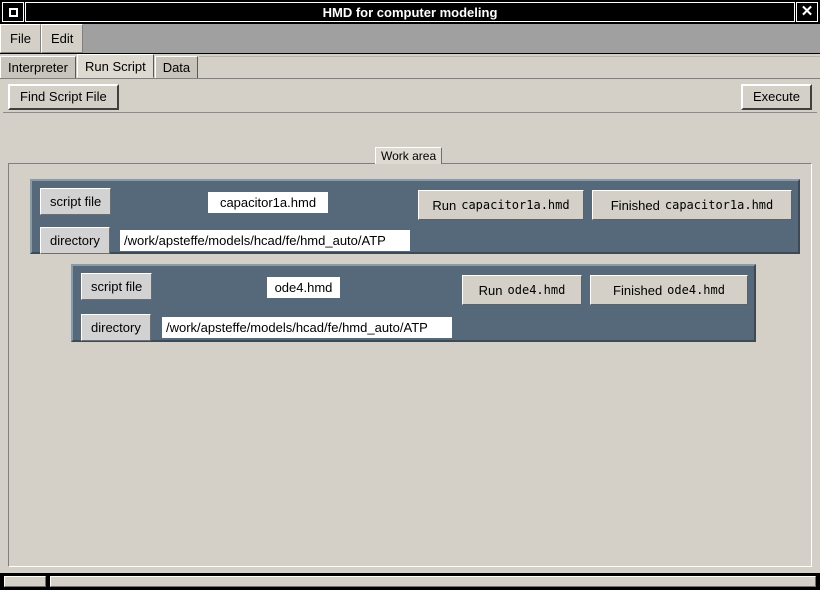 This screenshot has height=590, width=820. I want to click on execute-button: Execute, so click(776, 96).